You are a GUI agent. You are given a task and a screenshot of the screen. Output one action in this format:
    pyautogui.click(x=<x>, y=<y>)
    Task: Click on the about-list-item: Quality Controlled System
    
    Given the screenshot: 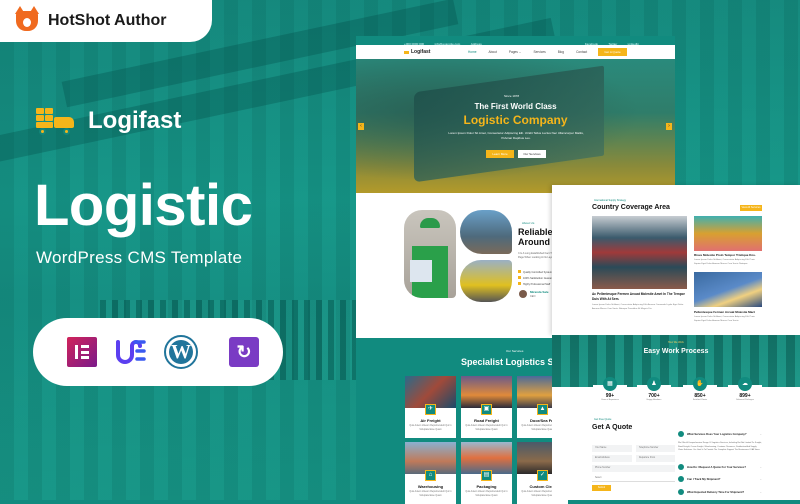 What is the action you would take?
    pyautogui.click(x=535, y=272)
    